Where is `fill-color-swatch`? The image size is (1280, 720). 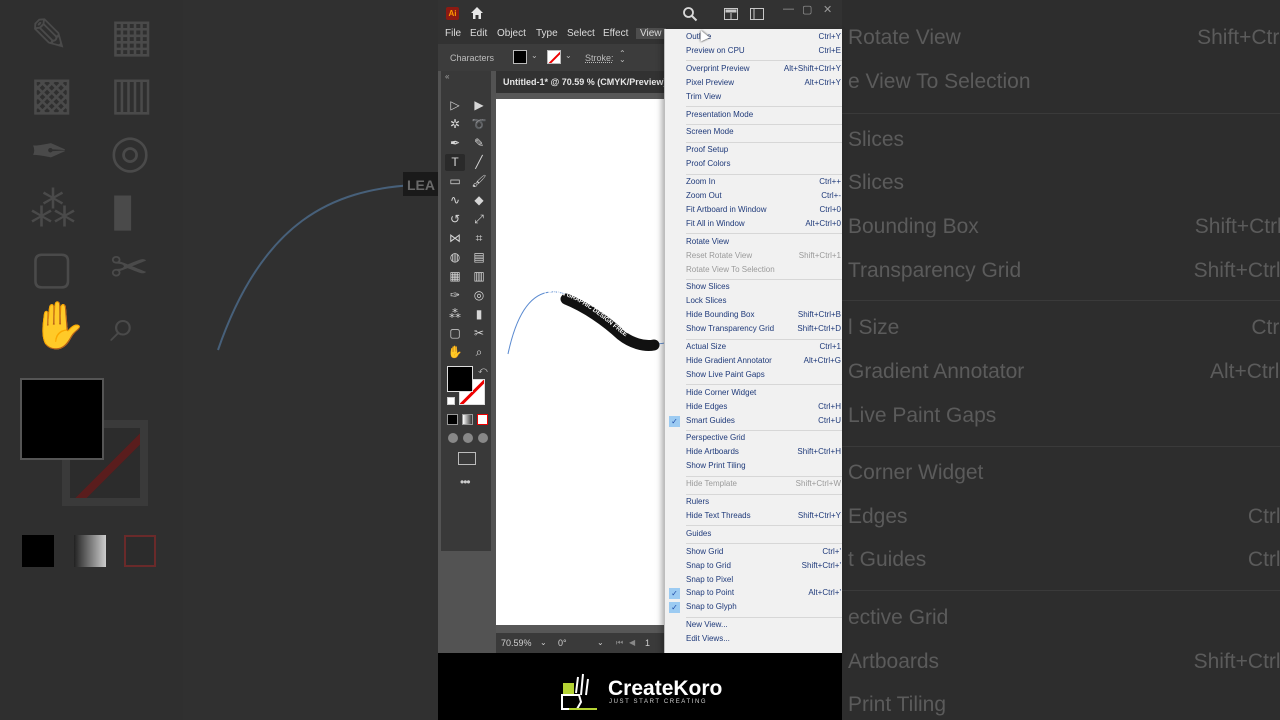 fill-color-swatch is located at coordinates (520, 57).